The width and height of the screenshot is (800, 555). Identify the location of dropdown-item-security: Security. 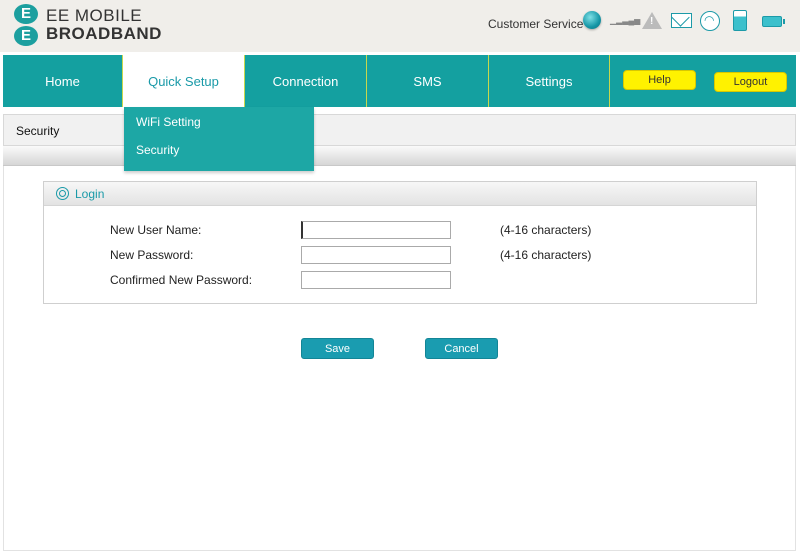
(157, 150).